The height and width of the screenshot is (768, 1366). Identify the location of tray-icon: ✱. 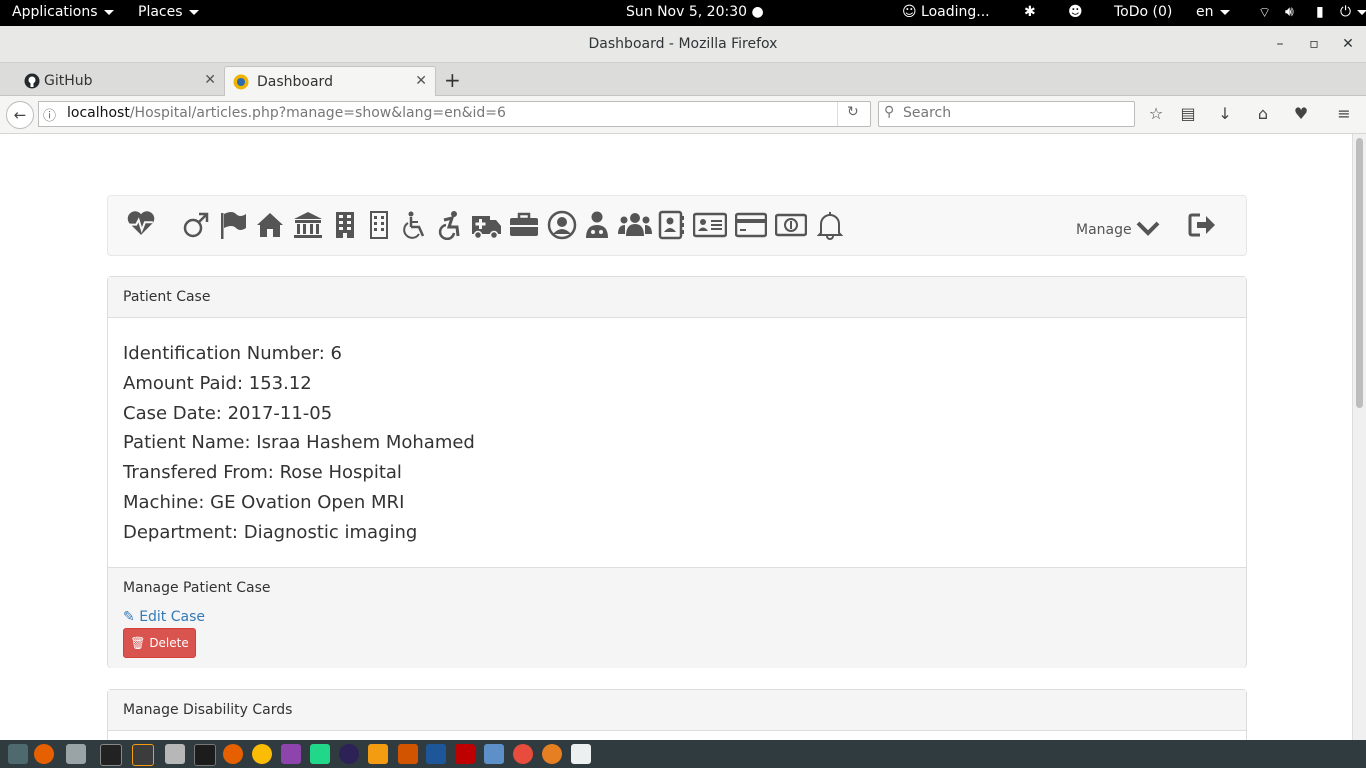
(1030, 12).